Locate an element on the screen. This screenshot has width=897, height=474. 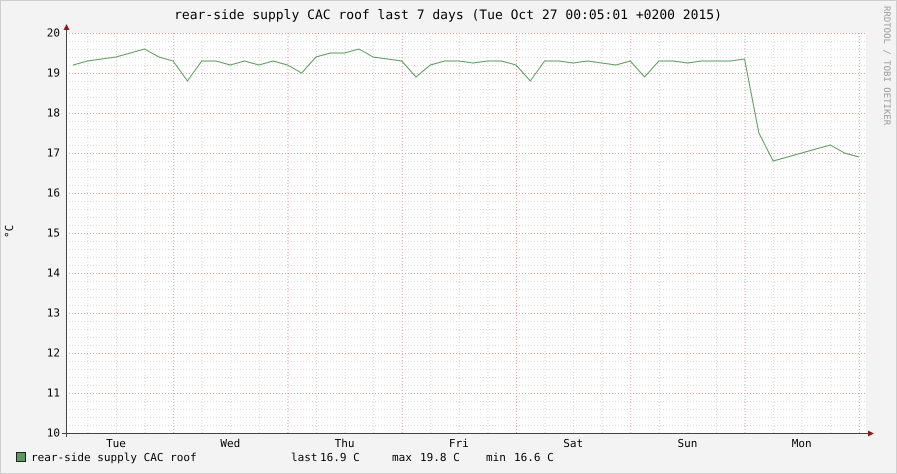
legend-label: rear-side supply CAC roof is located at coordinates (114, 457).